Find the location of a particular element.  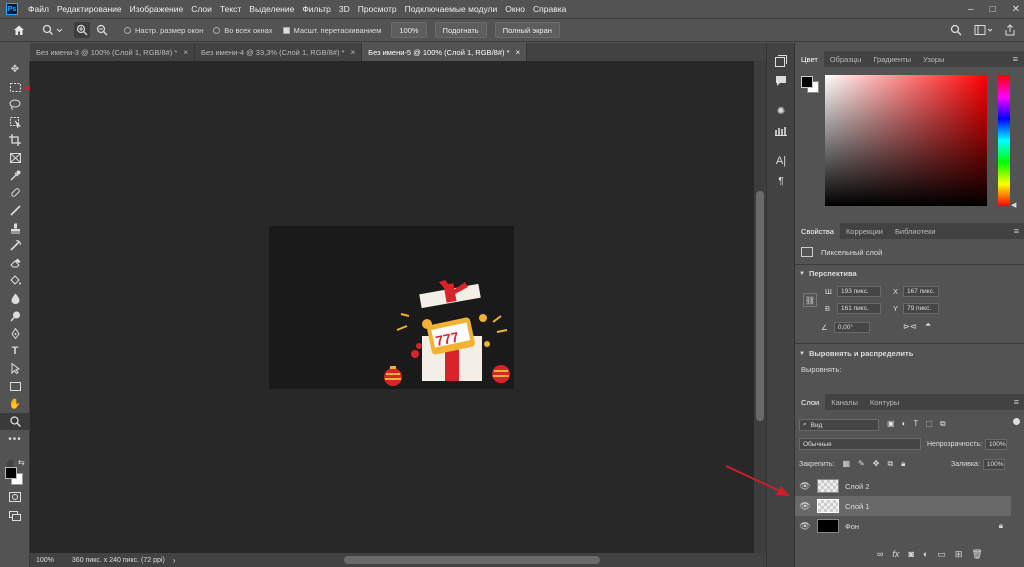

photoshop-logo-icon: Ps is located at coordinates (12, 9).